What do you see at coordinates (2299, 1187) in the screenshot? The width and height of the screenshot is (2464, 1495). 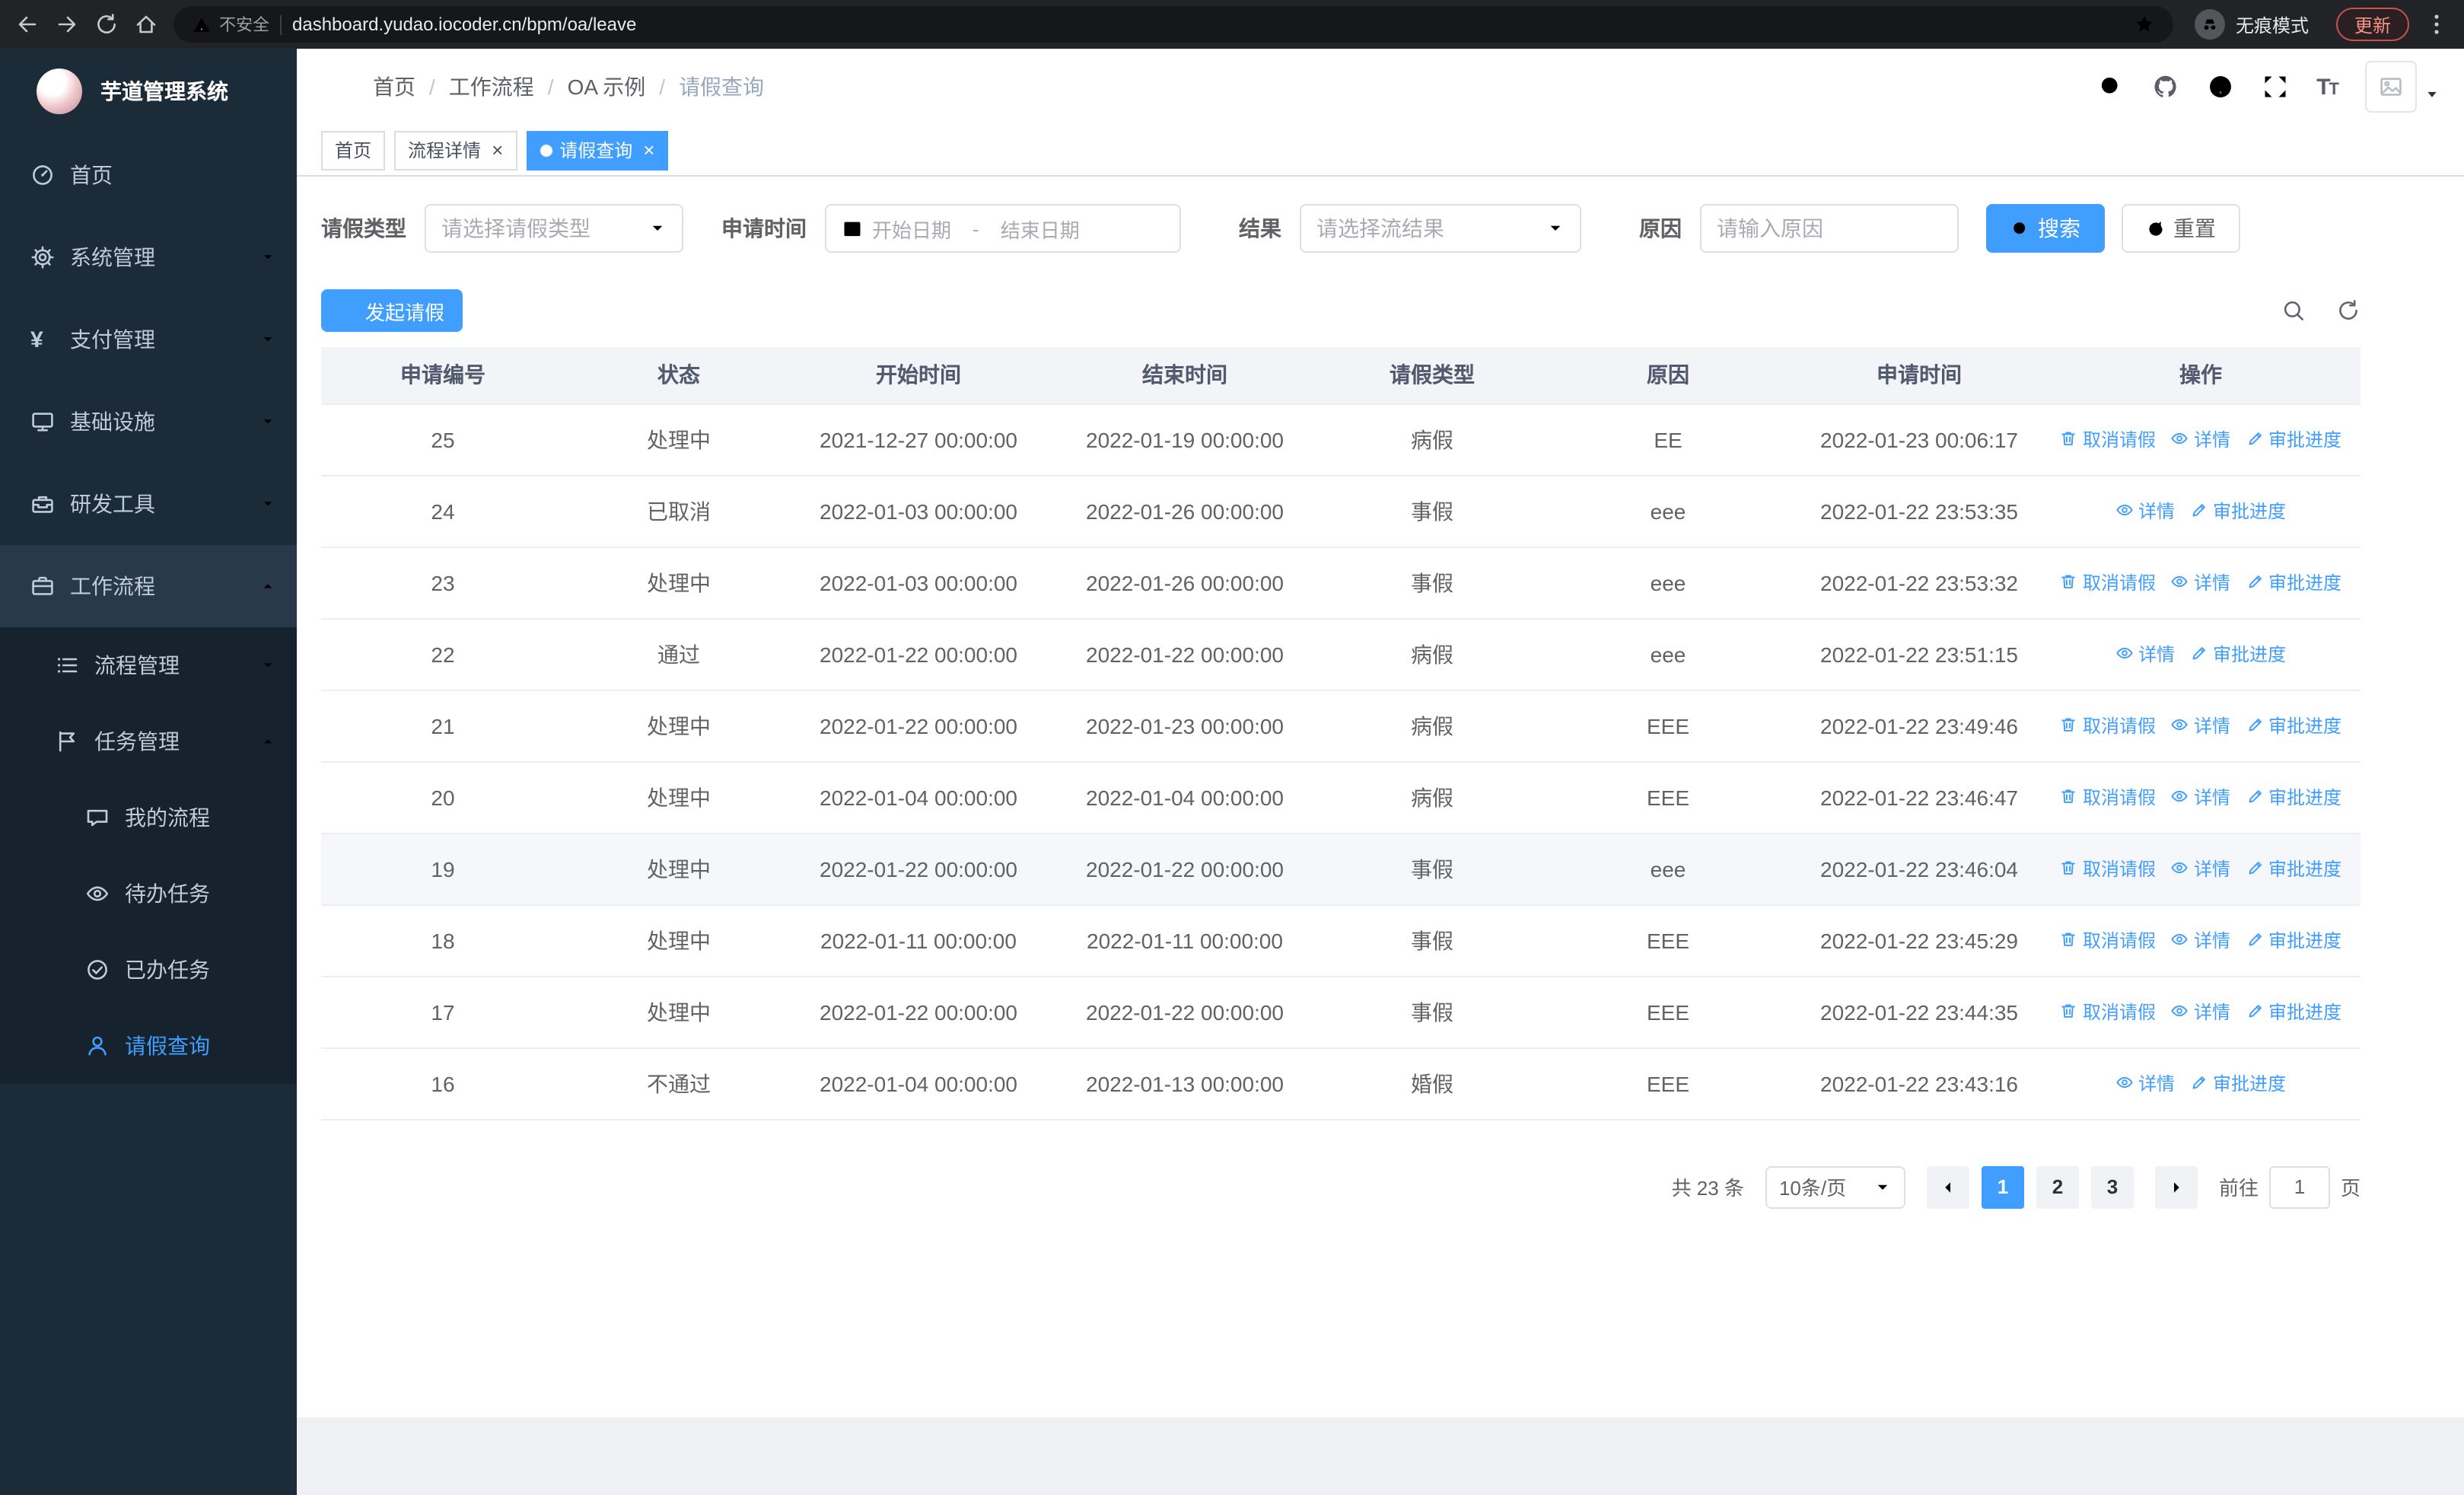 I see `goto-page-input` at bounding box center [2299, 1187].